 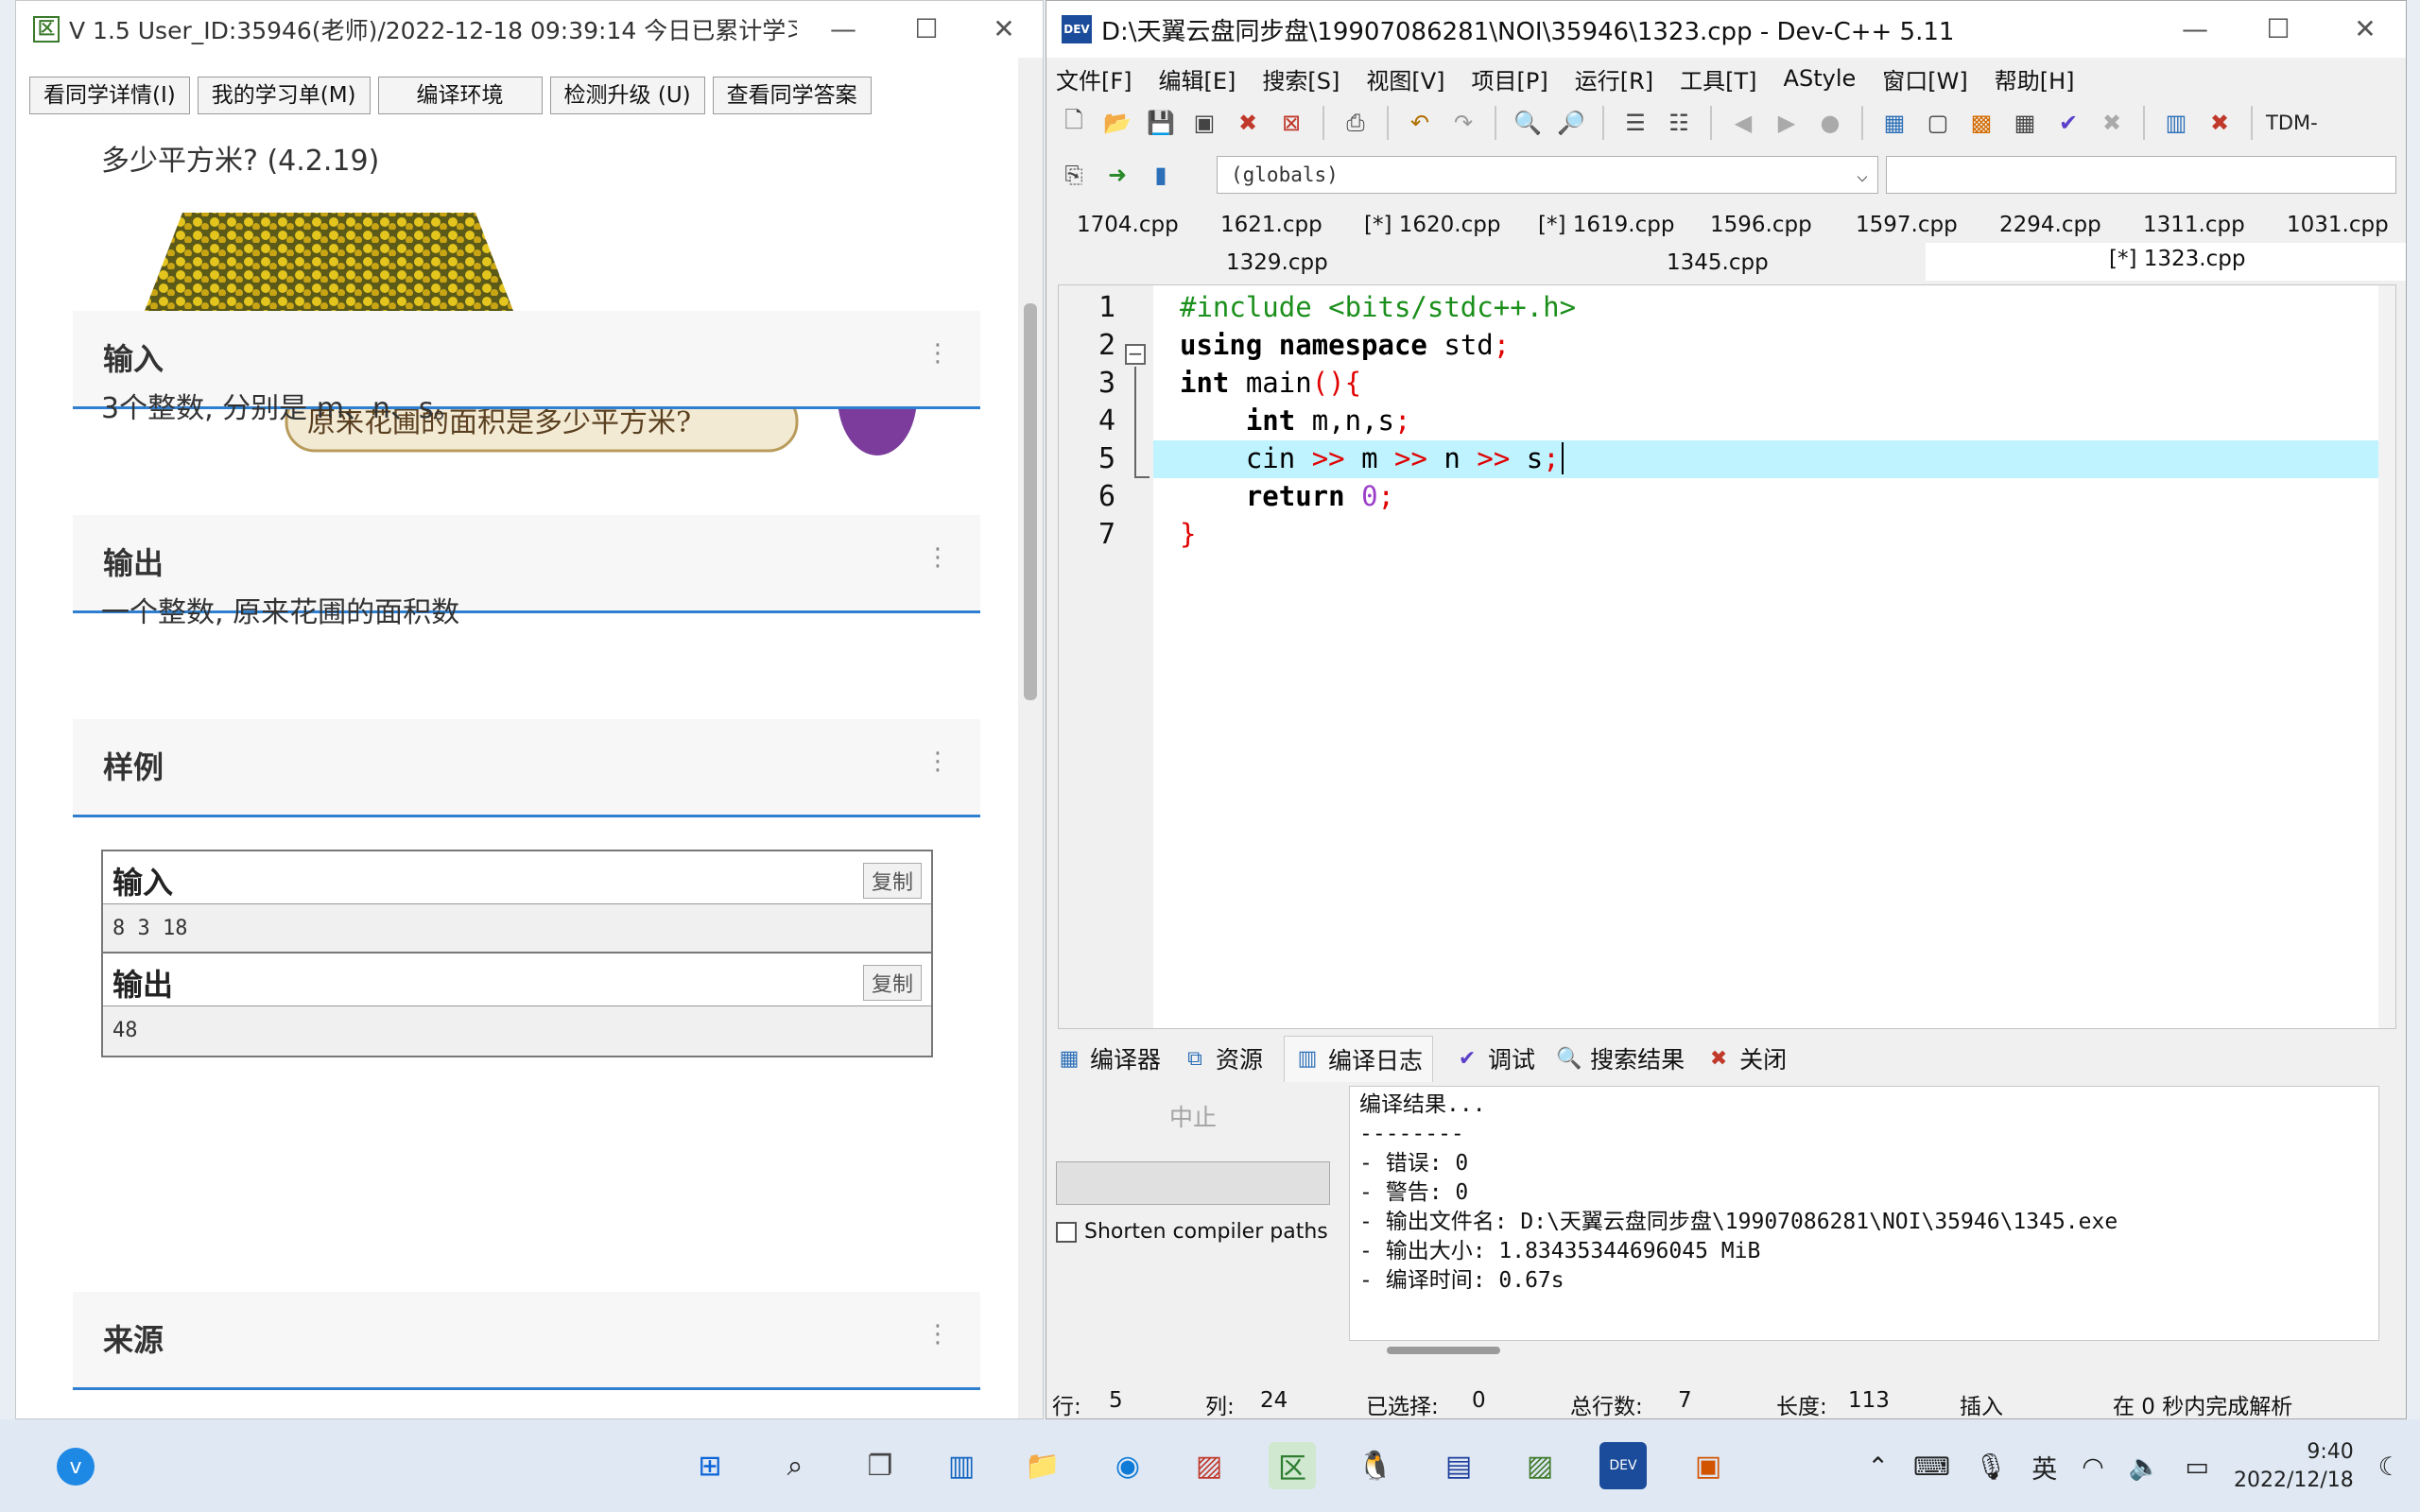 I want to click on menu-run: 运行[R], so click(x=1614, y=78).